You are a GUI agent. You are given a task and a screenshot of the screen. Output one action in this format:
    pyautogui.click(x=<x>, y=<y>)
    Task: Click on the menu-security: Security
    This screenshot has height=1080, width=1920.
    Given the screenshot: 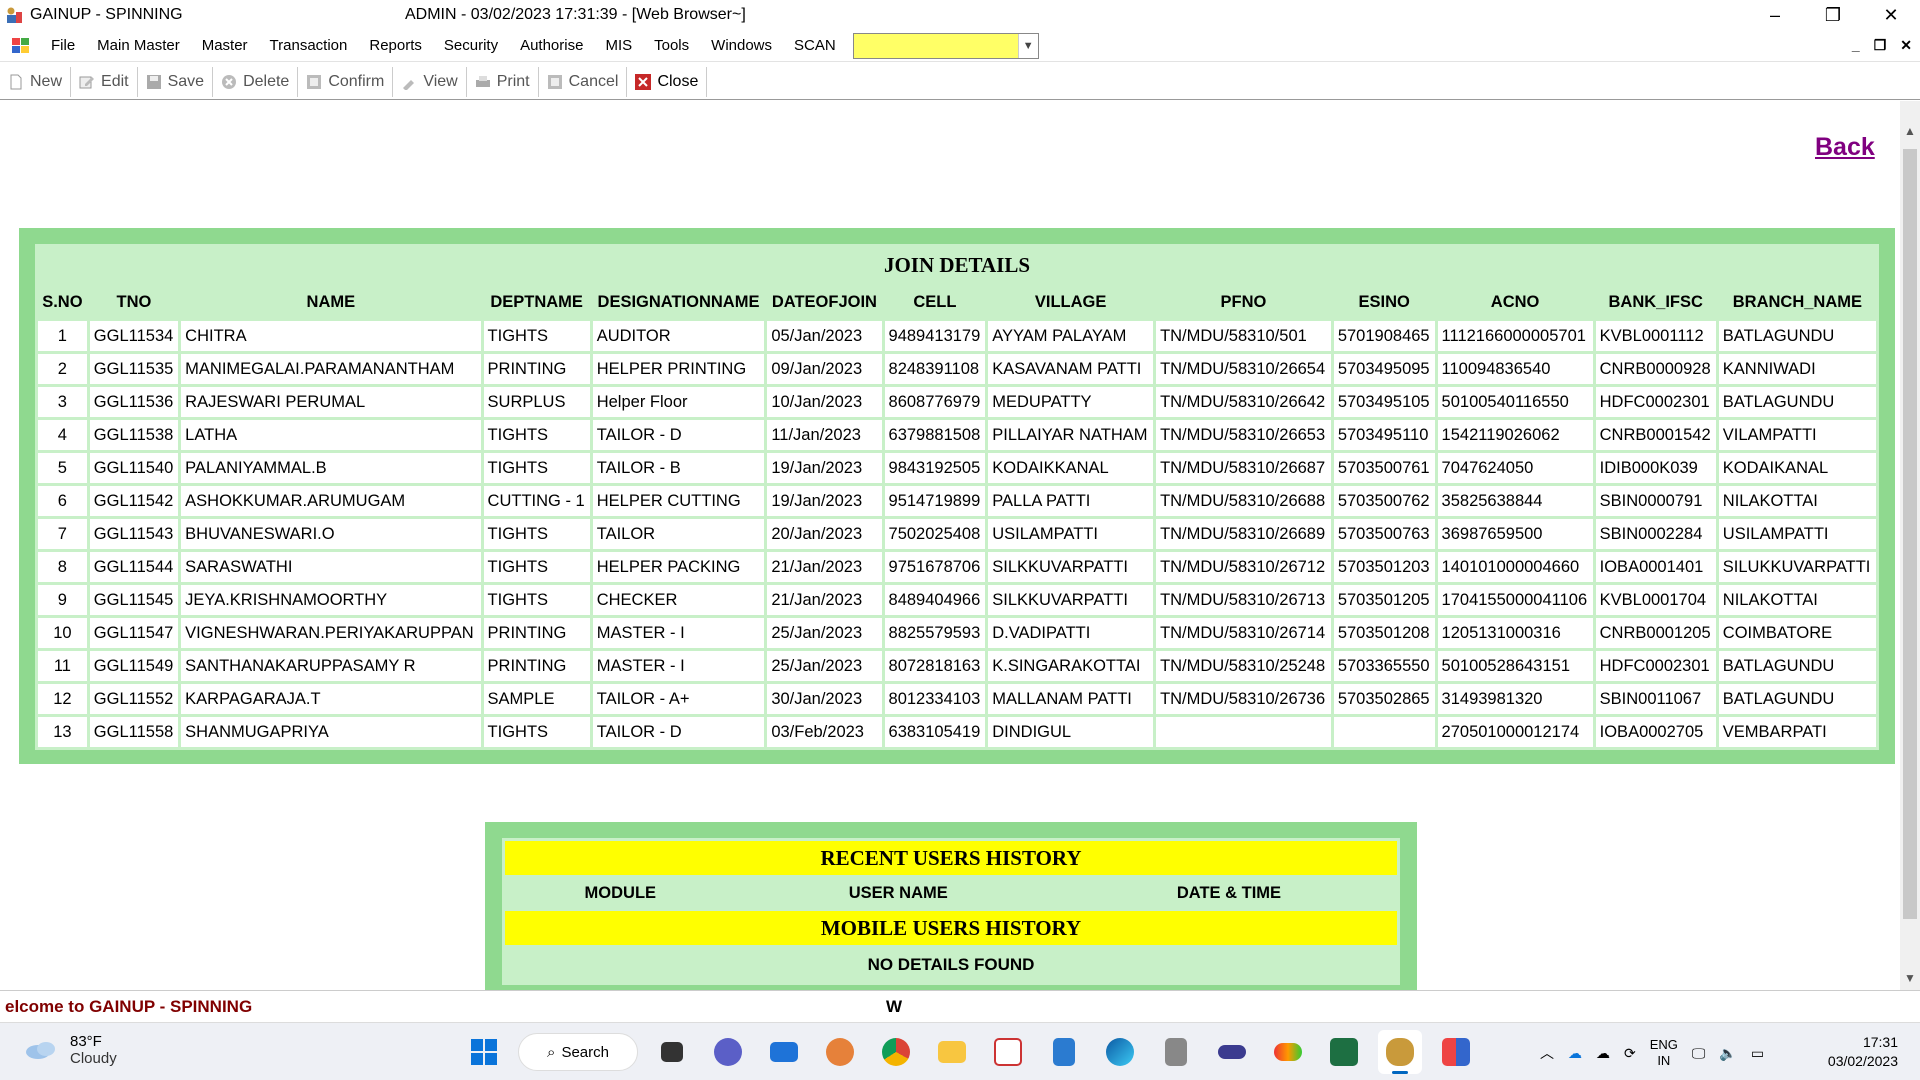 What is the action you would take?
    pyautogui.click(x=471, y=45)
    